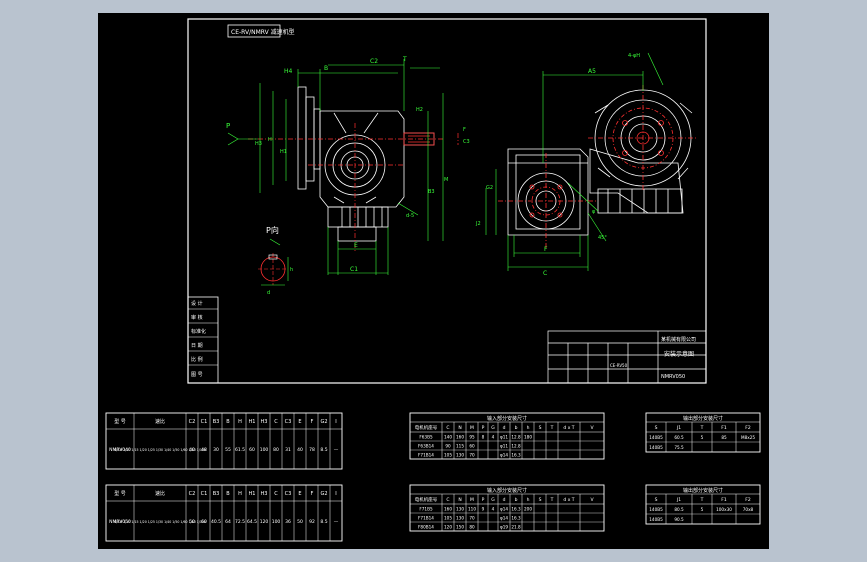 This screenshot has height=562, width=867. Describe the element at coordinates (288, 71) in the screenshot. I see `svg-text: H4` at that location.